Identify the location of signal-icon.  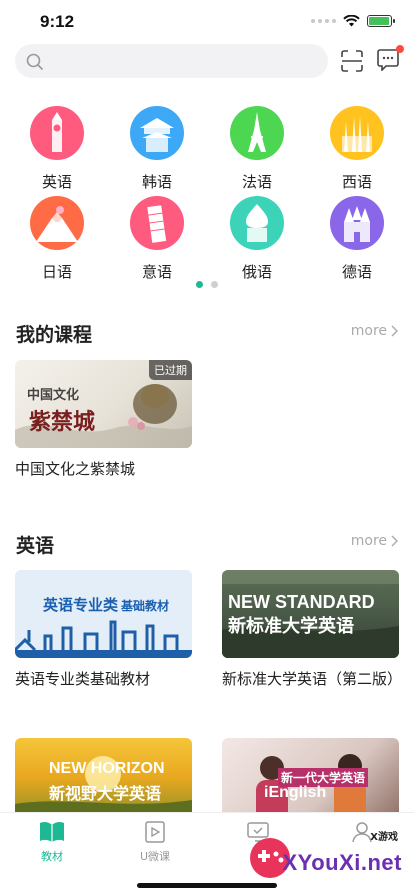
(323, 21).